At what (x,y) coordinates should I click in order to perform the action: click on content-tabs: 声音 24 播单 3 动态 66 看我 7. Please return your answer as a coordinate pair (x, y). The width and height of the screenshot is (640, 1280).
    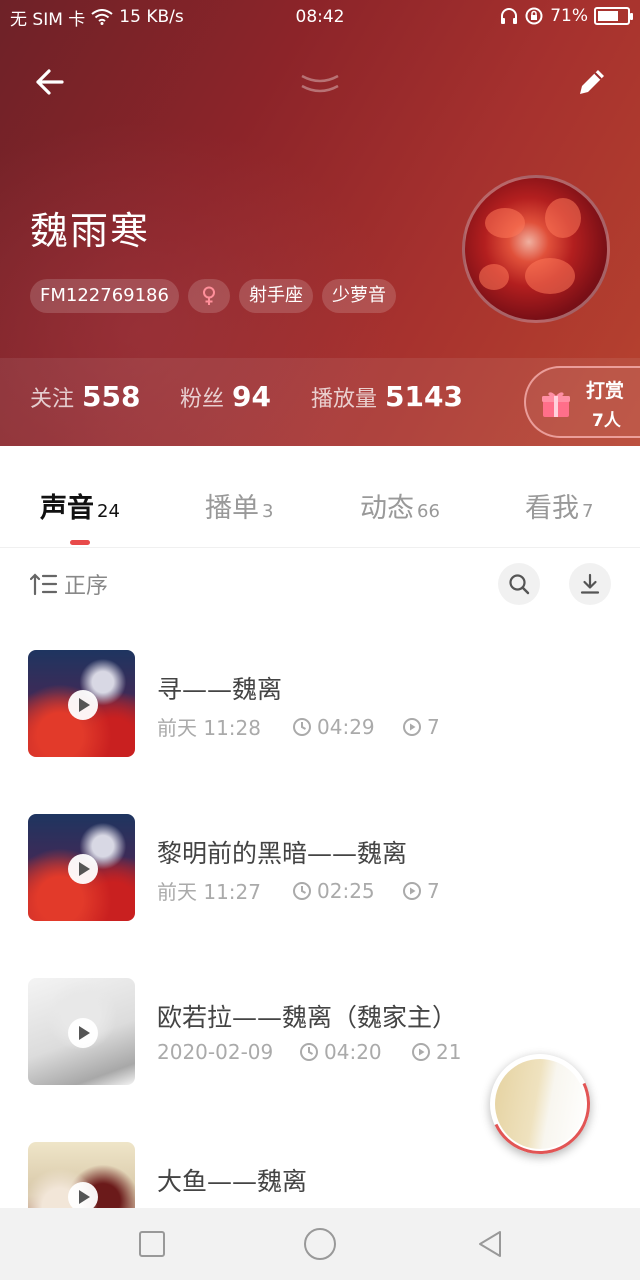
    Looking at the image, I should click on (320, 497).